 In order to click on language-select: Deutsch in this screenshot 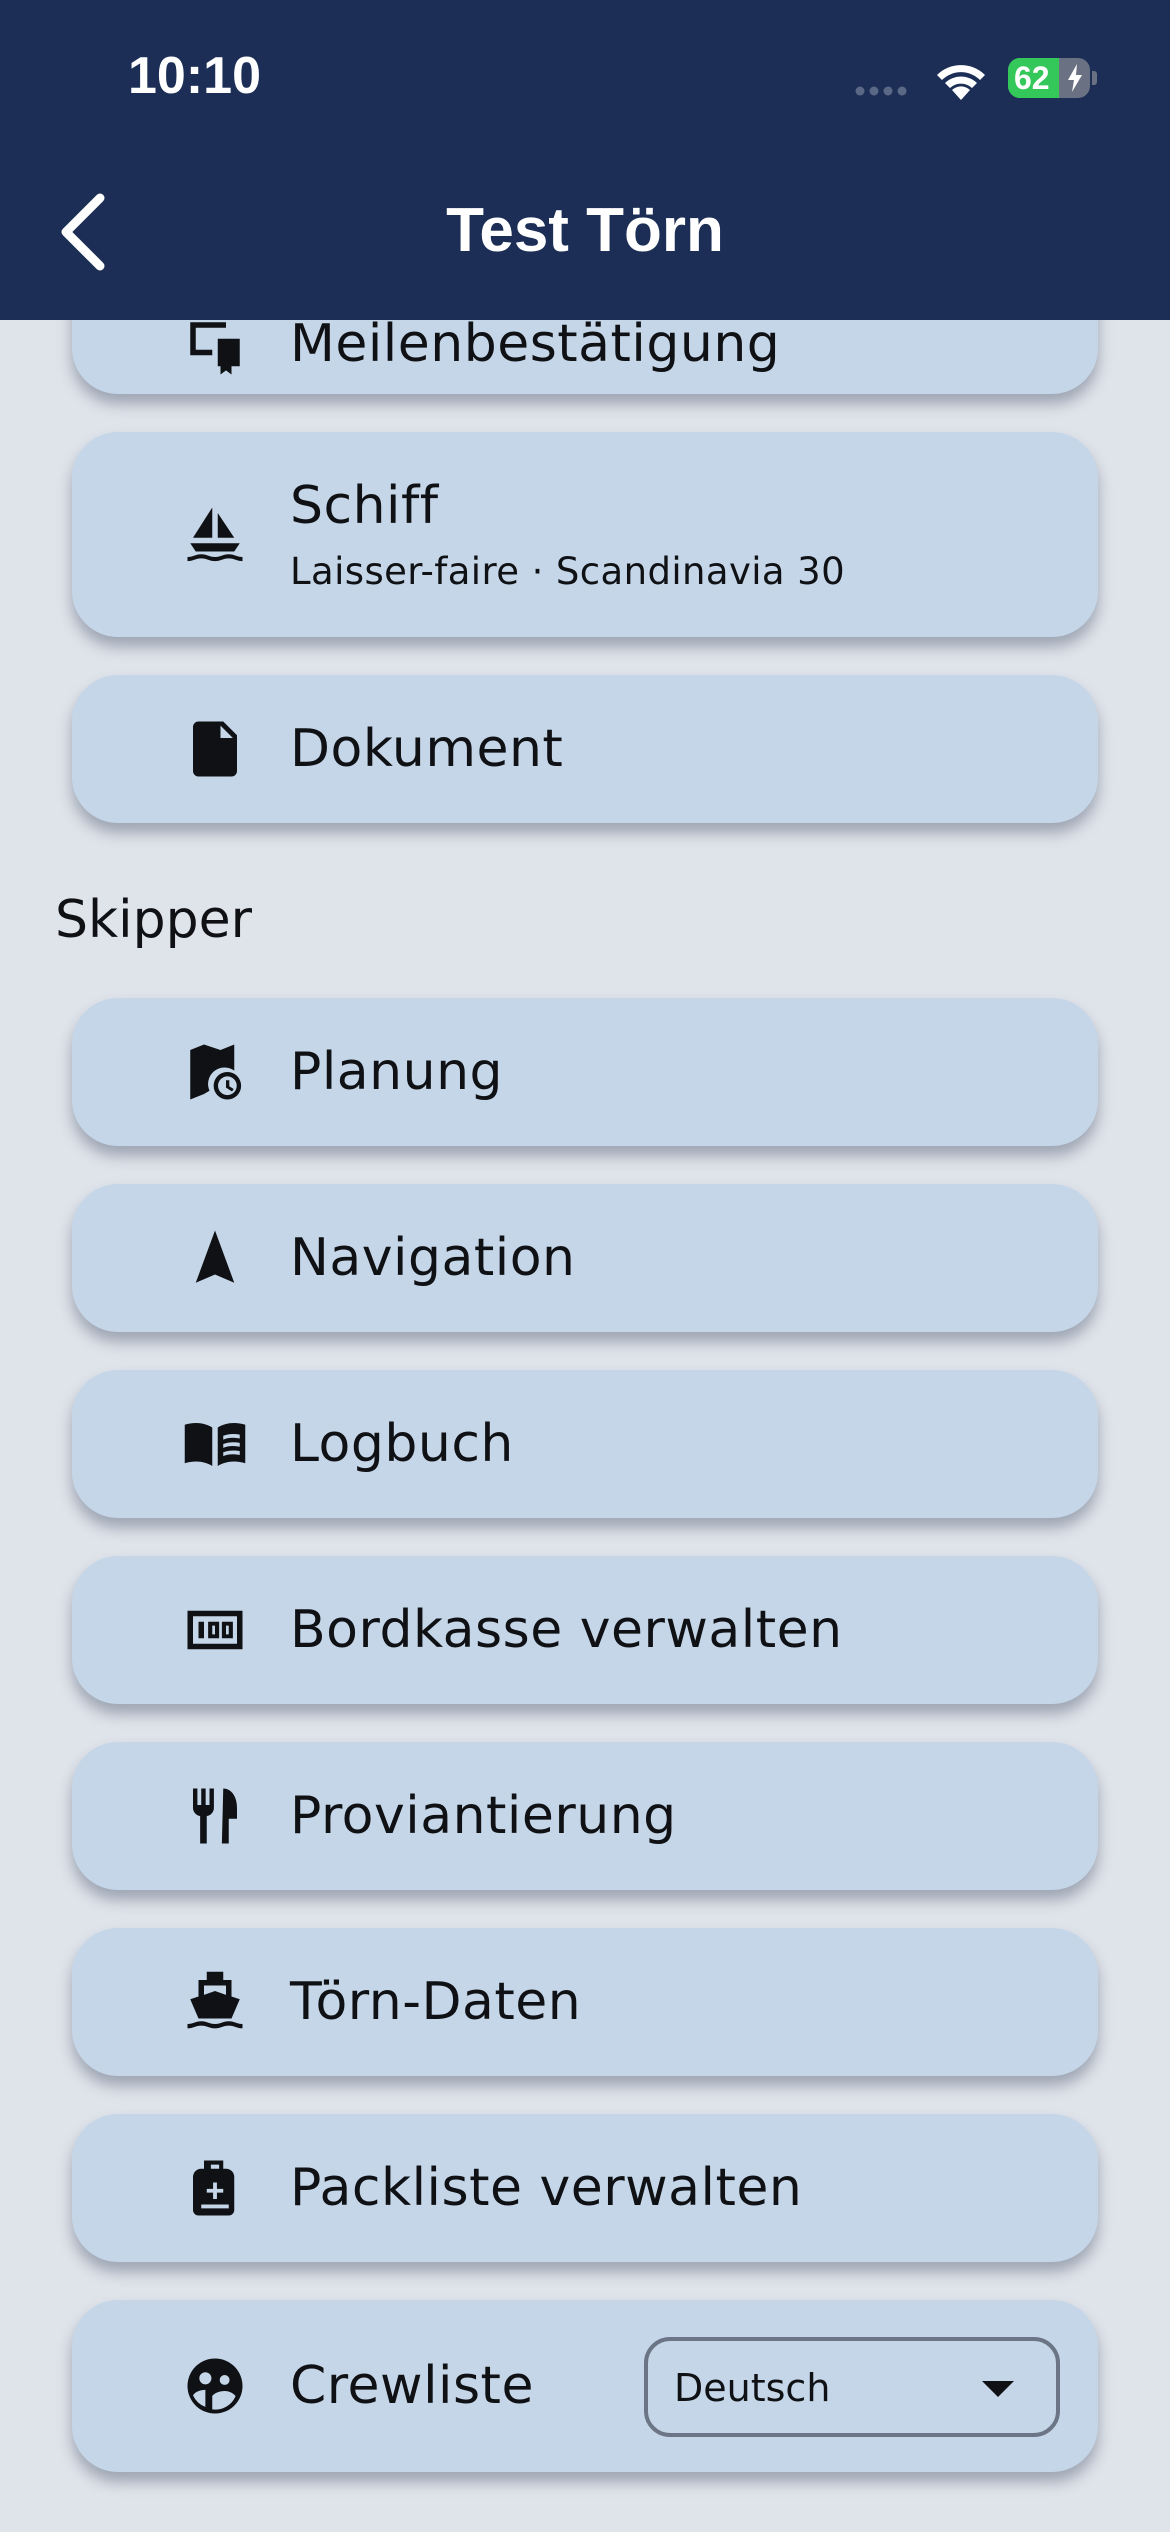, I will do `click(852, 2387)`.